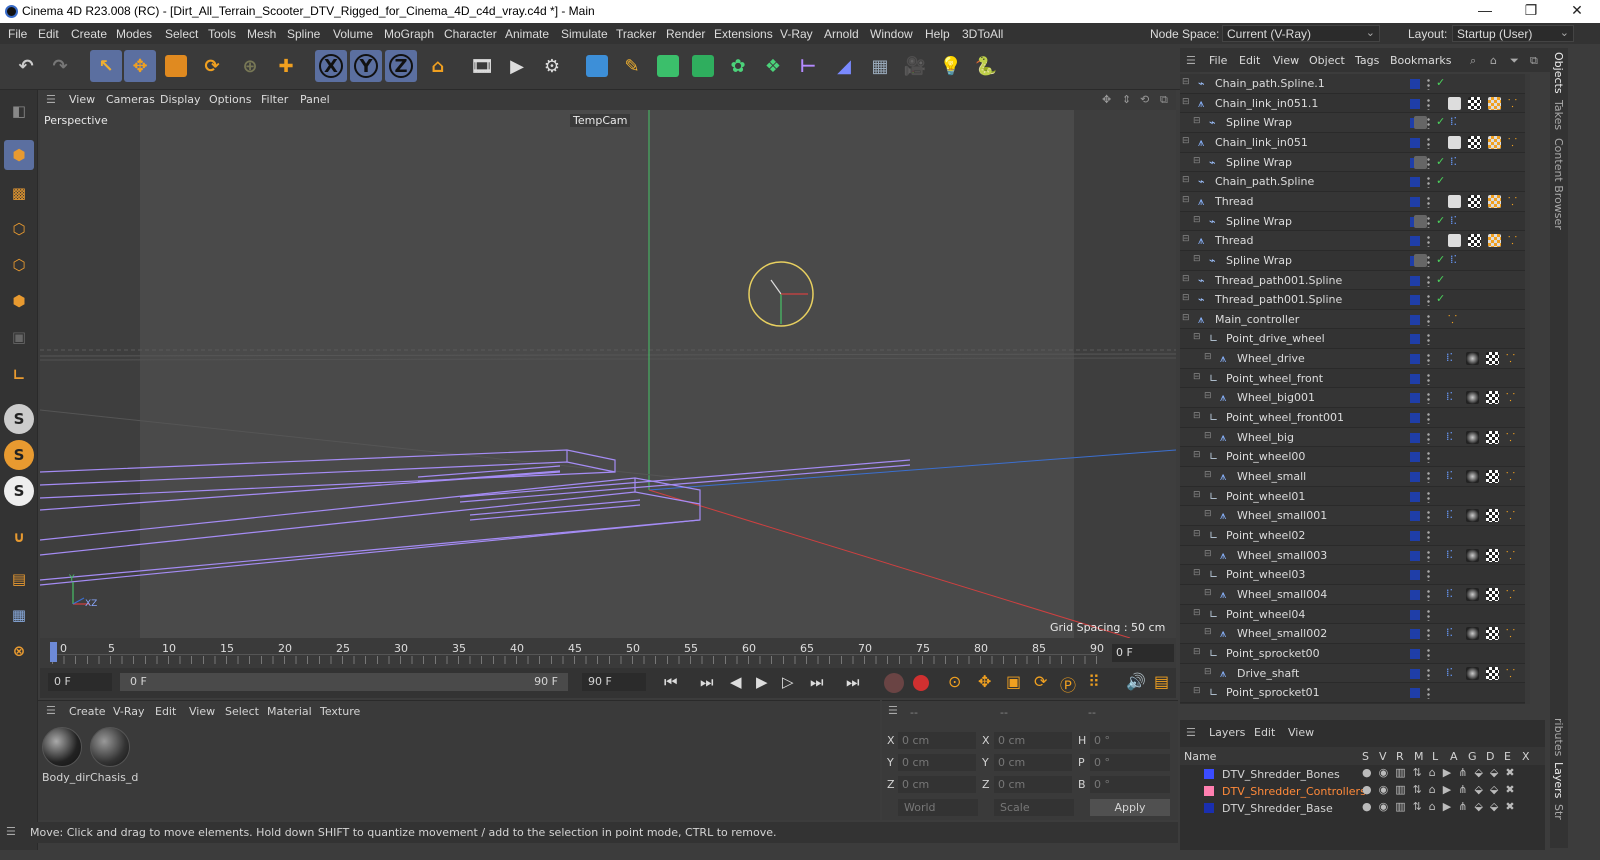 The height and width of the screenshot is (860, 1600). What do you see at coordinates (921, 683) in the screenshot?
I see `autokey-icon` at bounding box center [921, 683].